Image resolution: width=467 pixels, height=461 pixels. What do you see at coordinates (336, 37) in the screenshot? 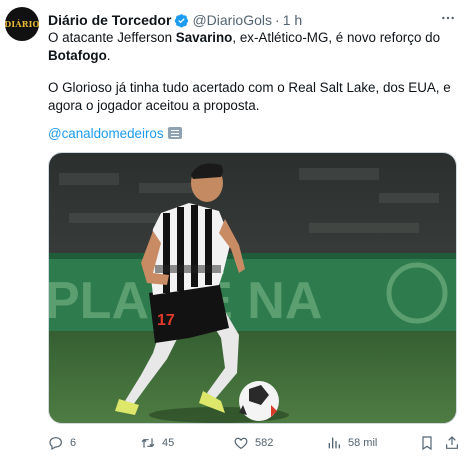
I see `tweet-text-segment: , ex-Atlético-MG, é novo reforço do` at bounding box center [336, 37].